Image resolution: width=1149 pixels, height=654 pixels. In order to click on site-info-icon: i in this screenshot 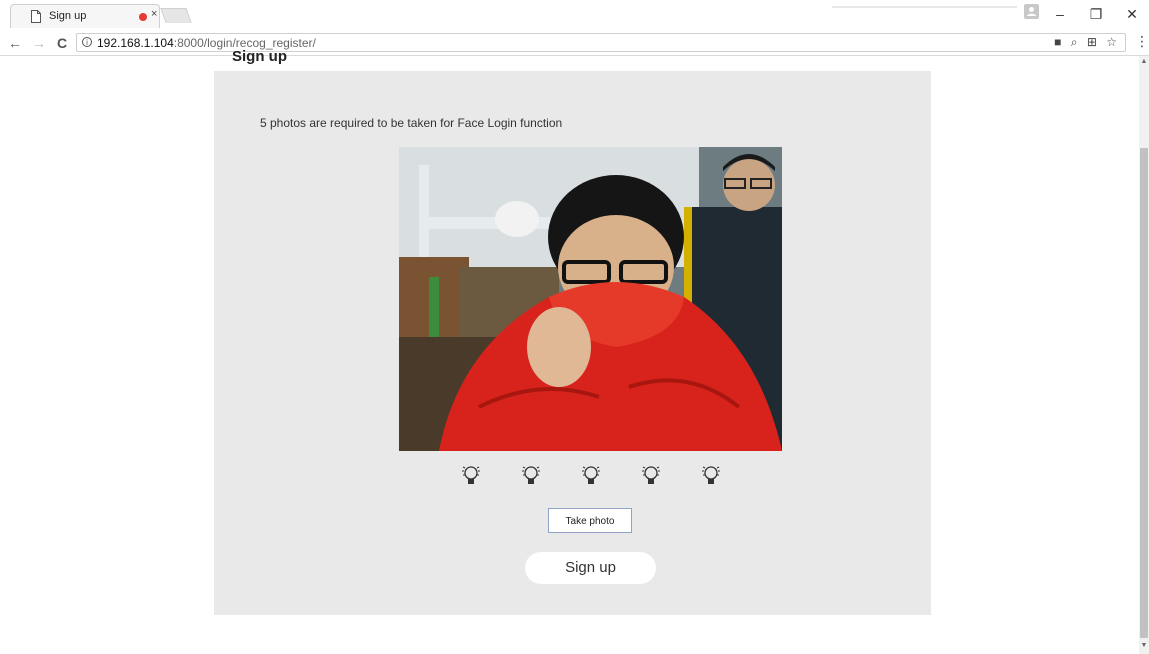, I will do `click(87, 42)`.